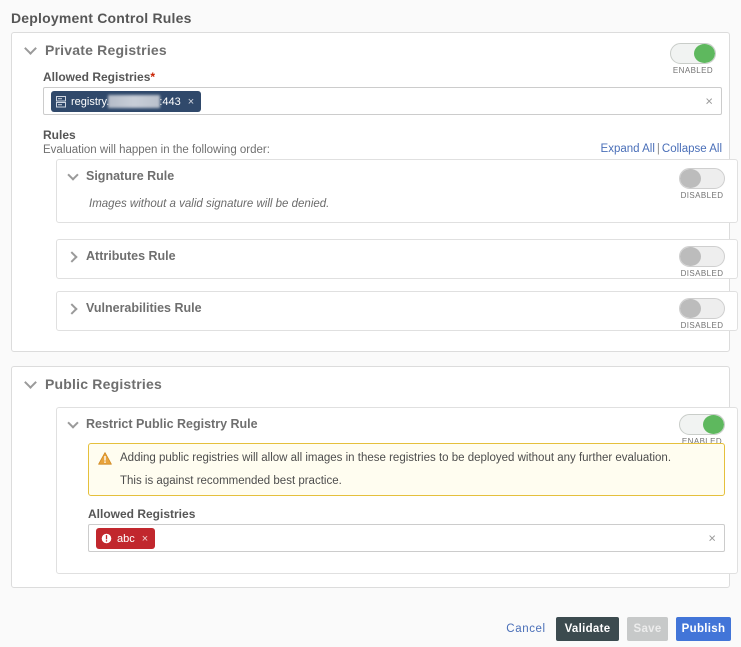  Describe the element at coordinates (693, 70) in the screenshot. I see `toggle-state-label: ENABLED` at that location.